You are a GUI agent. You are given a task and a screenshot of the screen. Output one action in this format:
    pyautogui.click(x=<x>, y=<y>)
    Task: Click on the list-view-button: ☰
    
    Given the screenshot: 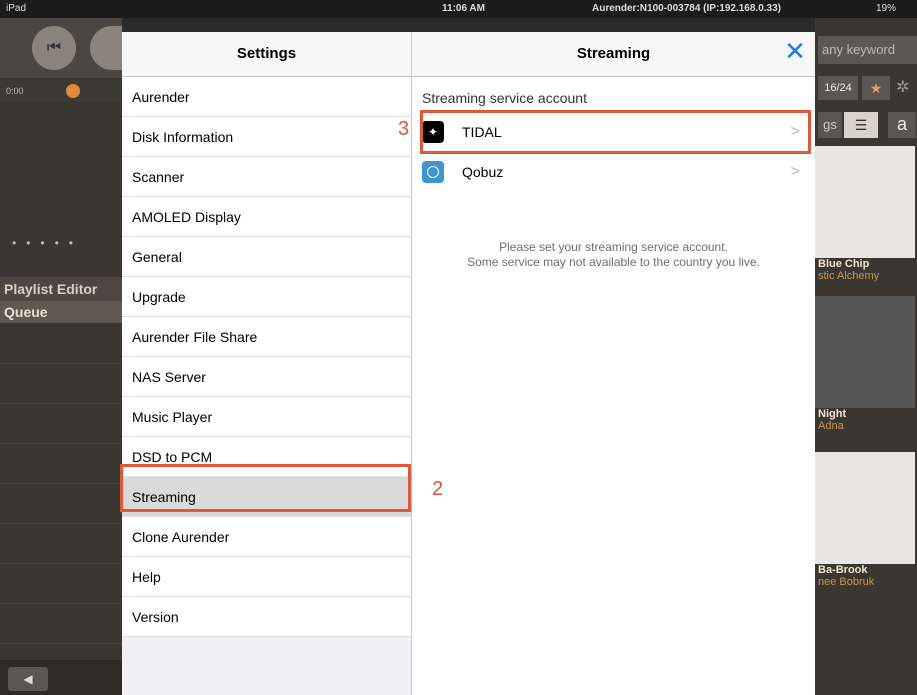 What is the action you would take?
    pyautogui.click(x=861, y=125)
    